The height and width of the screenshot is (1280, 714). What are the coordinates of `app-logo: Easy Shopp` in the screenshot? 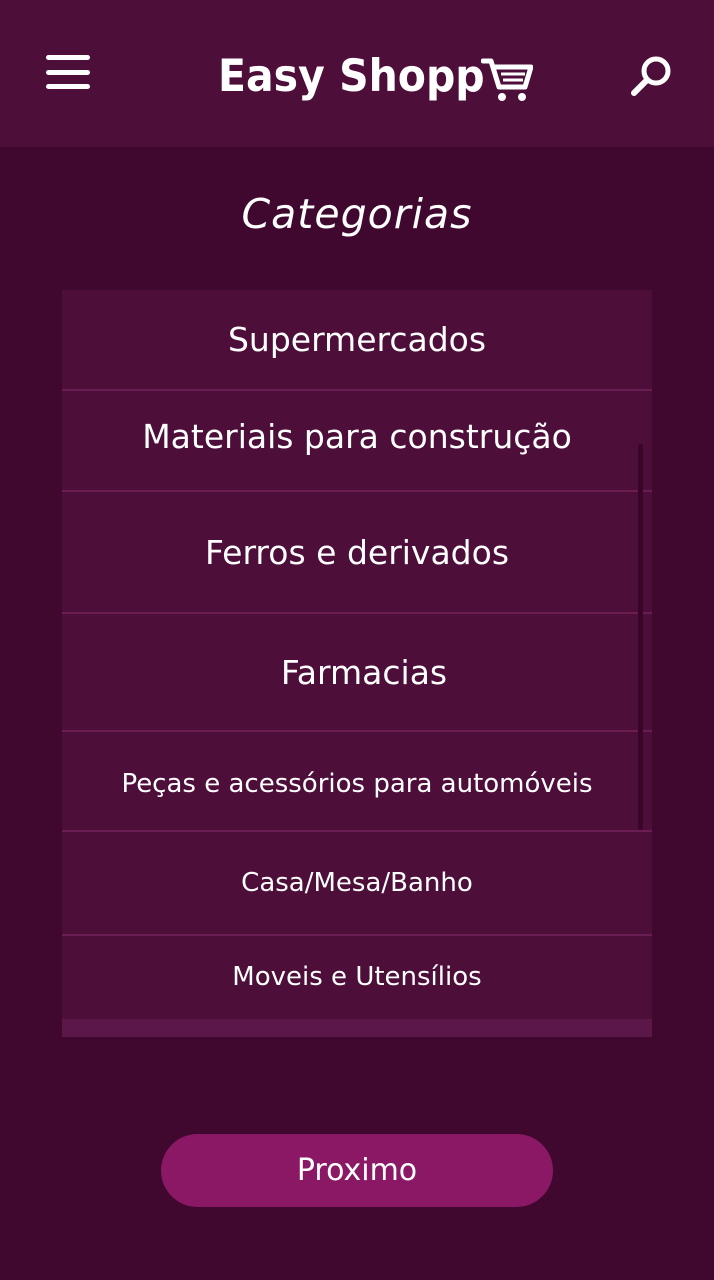 It's located at (375, 76).